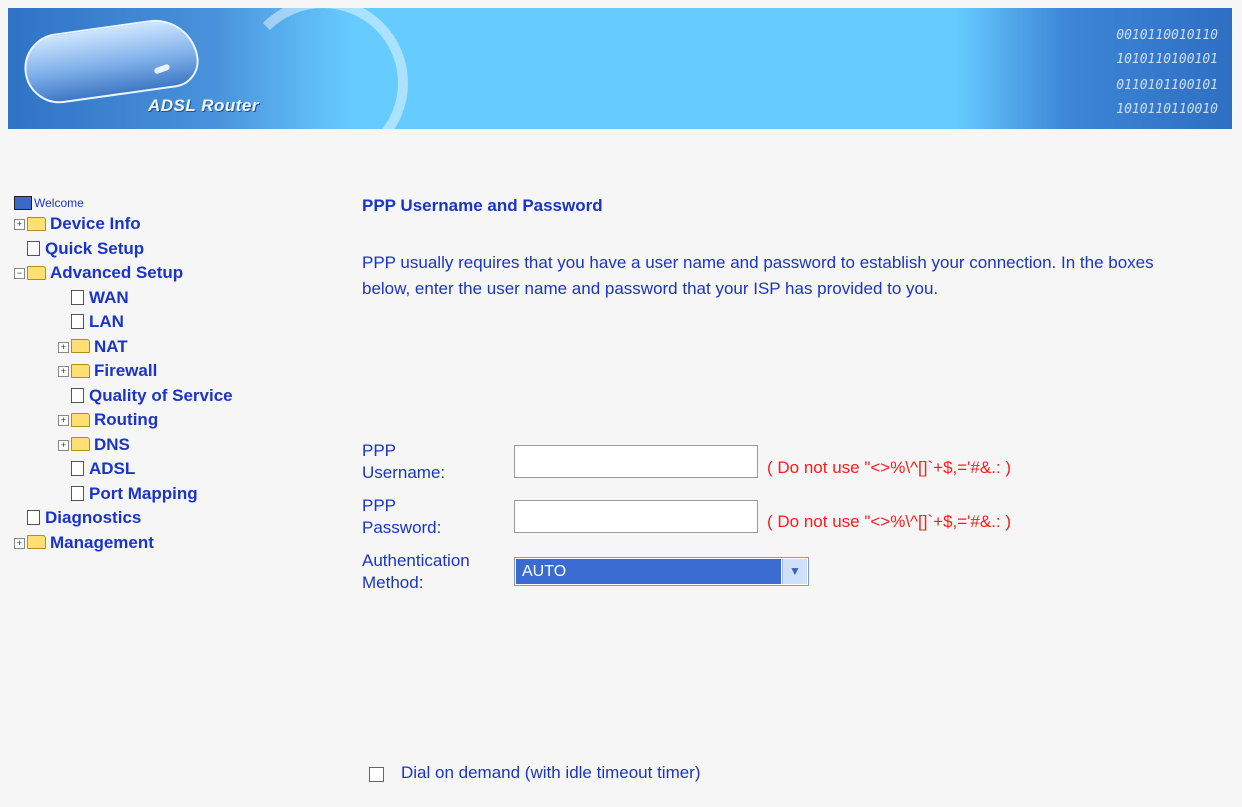 The width and height of the screenshot is (1242, 807). What do you see at coordinates (19, 274) in the screenshot?
I see `collapse-icon: −` at bounding box center [19, 274].